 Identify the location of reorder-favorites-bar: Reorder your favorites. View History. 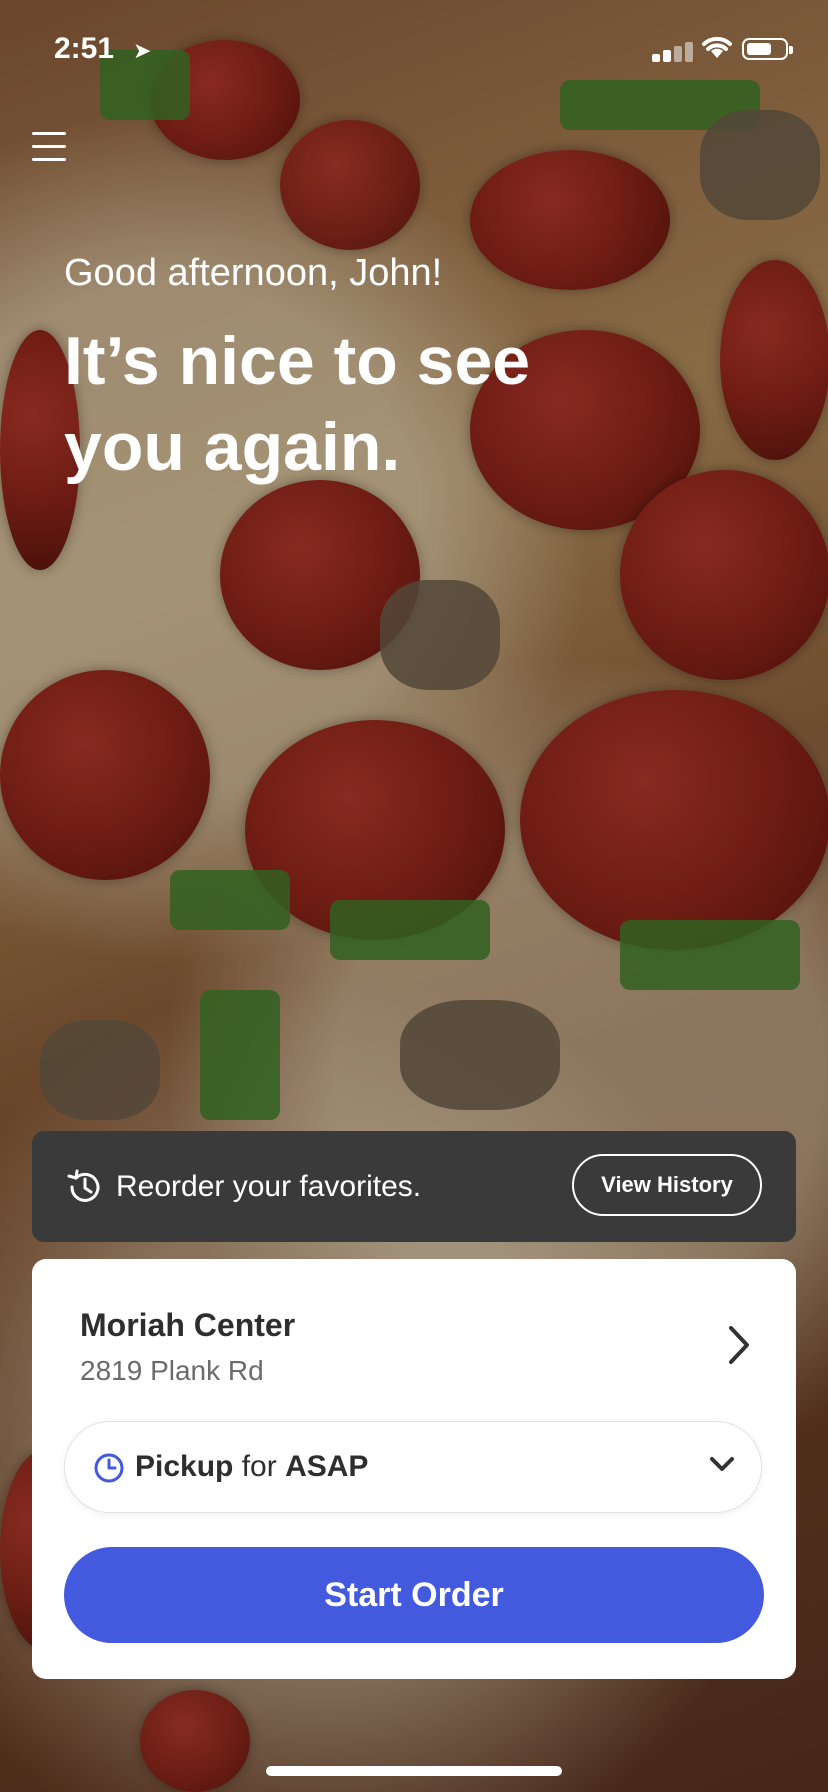
(414, 1186).